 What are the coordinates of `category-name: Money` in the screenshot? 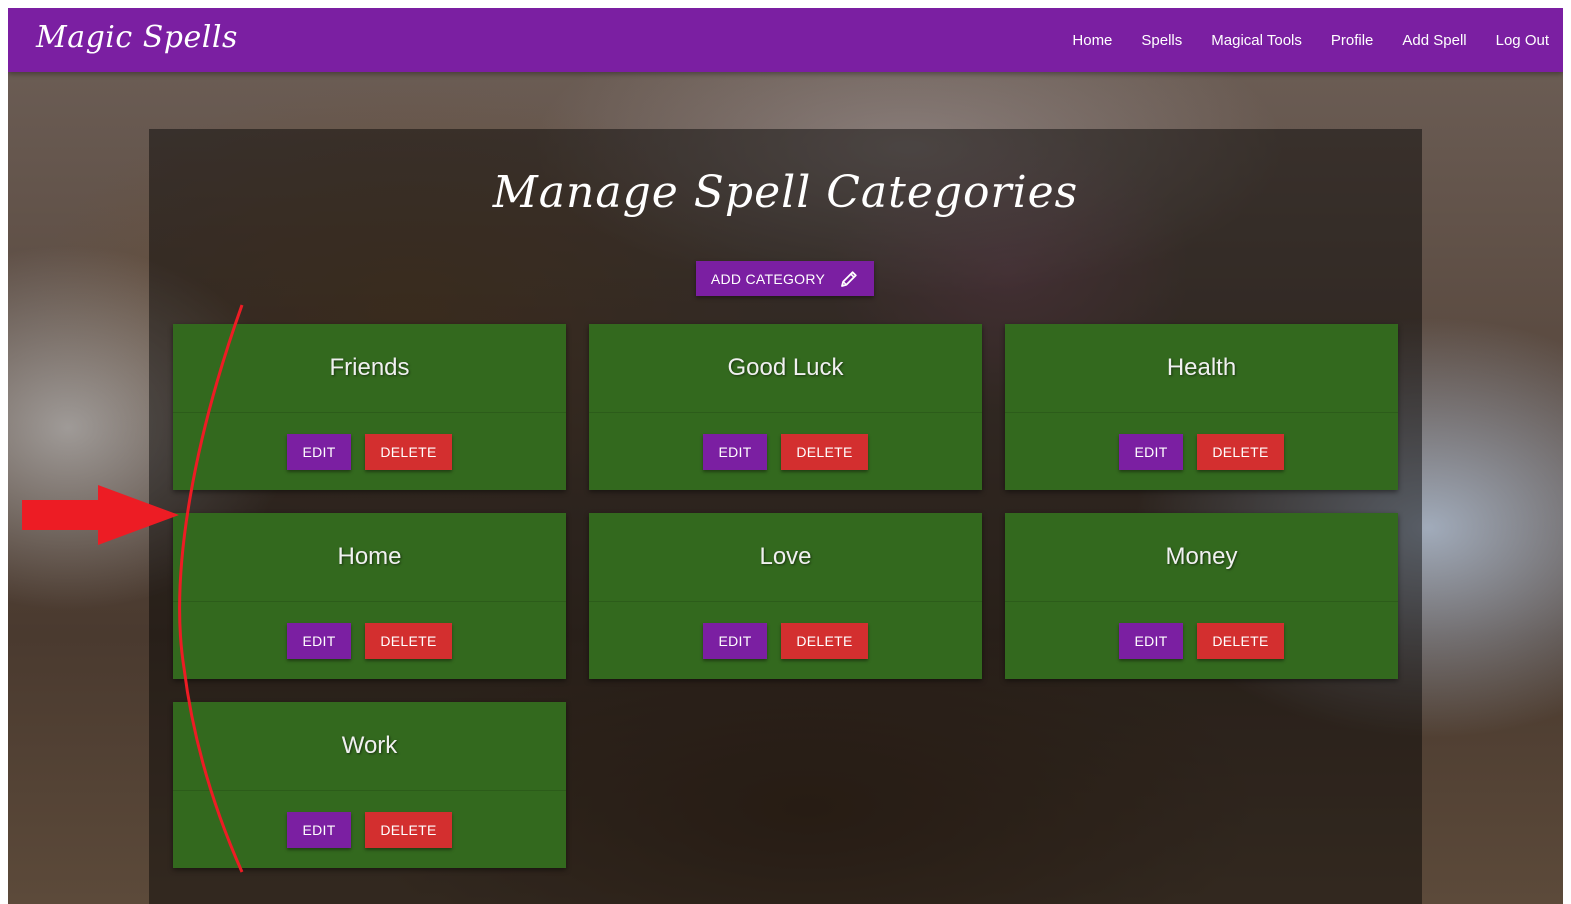 It's located at (1201, 557).